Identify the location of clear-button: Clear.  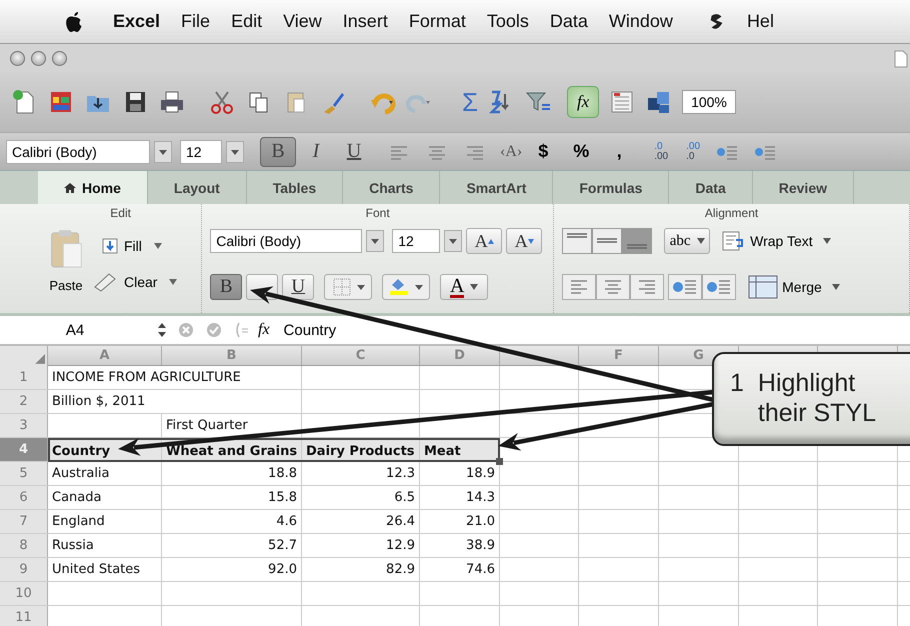
(135, 282).